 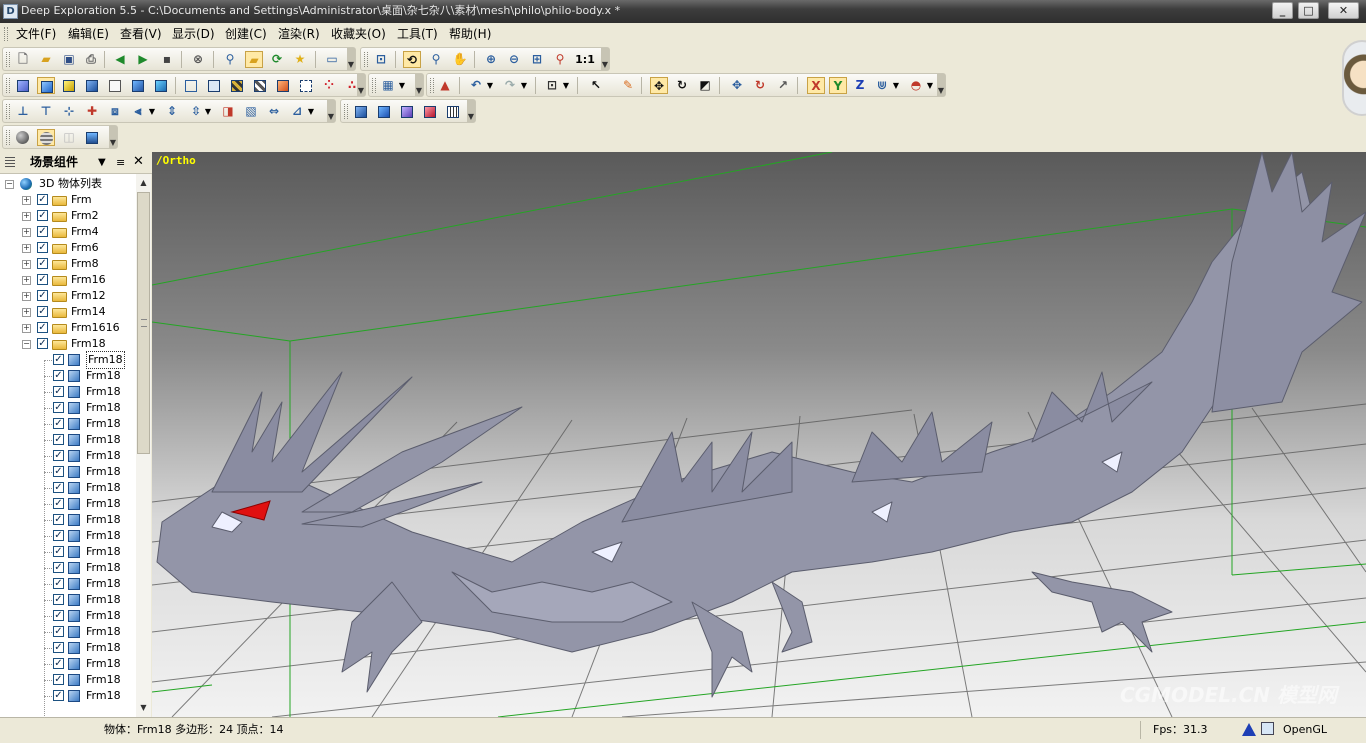 I want to click on tree-scrollbar: ▲ ▼, so click(x=143, y=445).